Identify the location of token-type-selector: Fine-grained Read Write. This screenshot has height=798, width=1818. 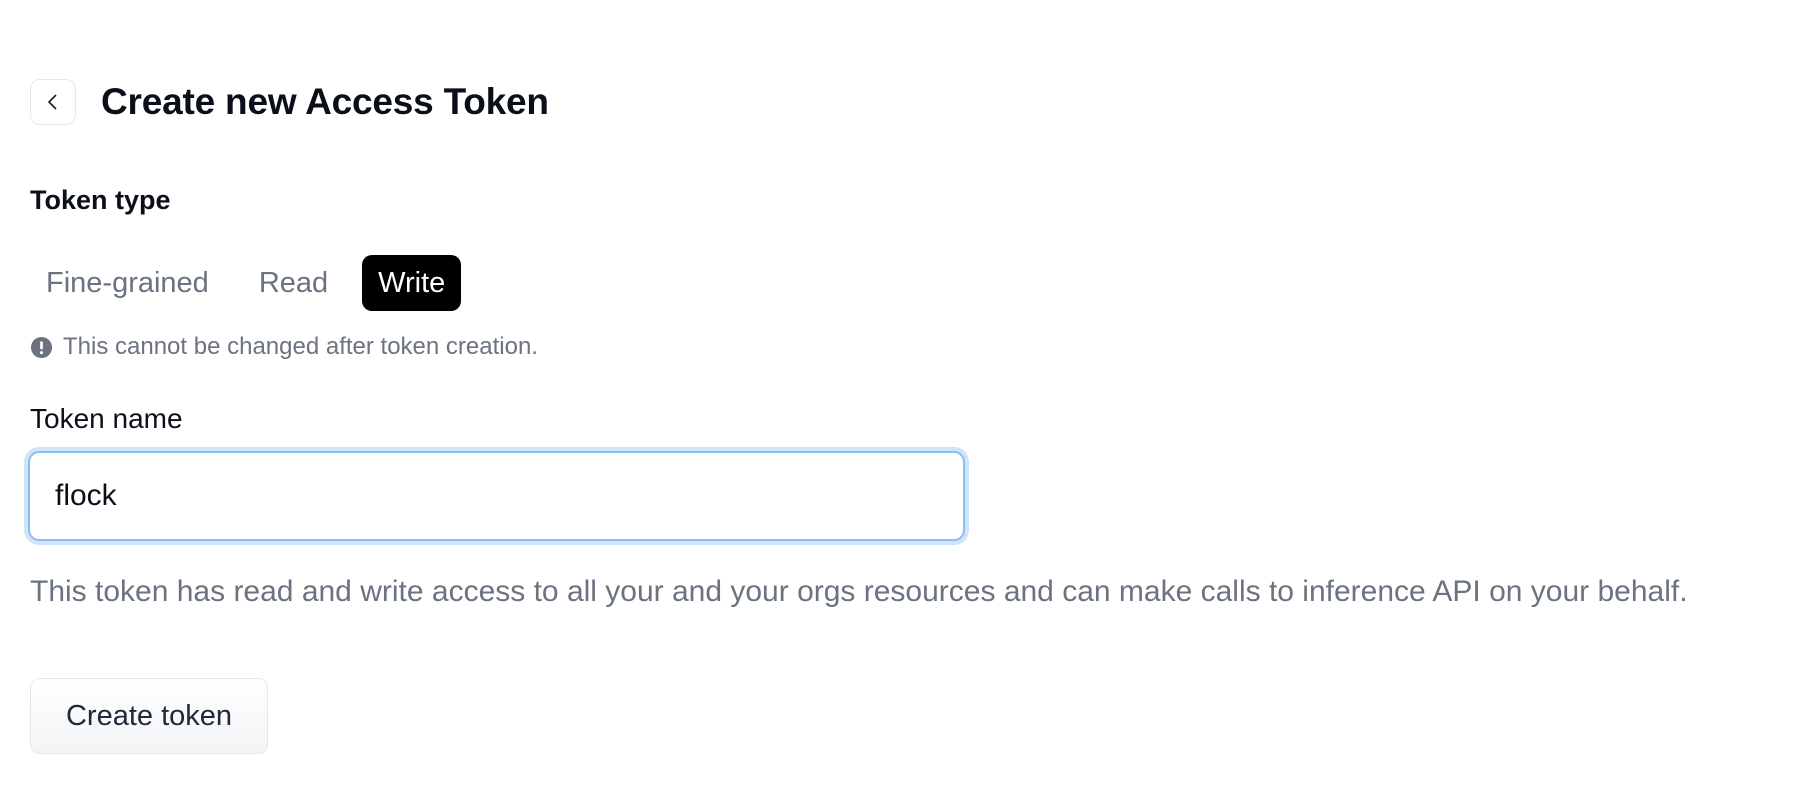
(246, 283).